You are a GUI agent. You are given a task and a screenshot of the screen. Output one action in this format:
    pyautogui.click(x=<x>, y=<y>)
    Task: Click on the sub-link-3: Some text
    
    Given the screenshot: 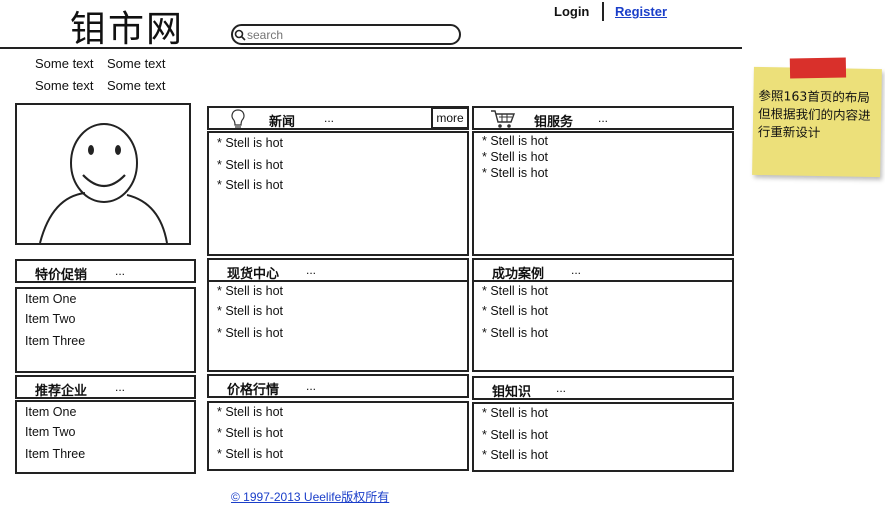 What is the action you would take?
    pyautogui.click(x=64, y=85)
    